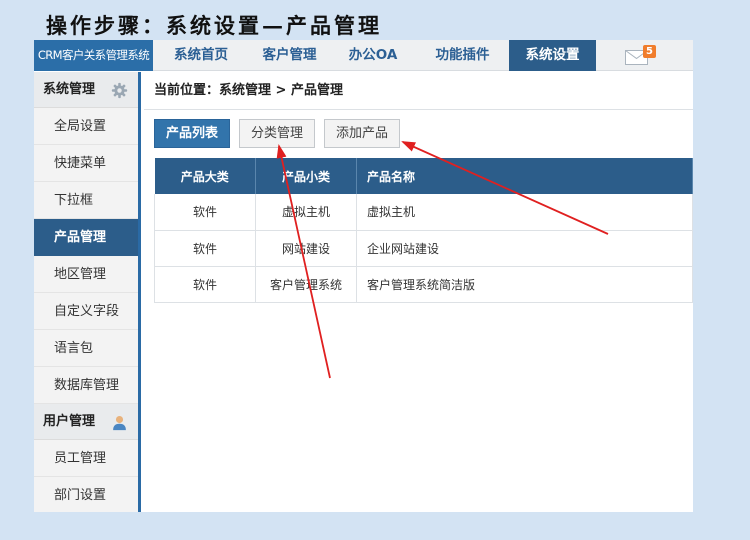 The height and width of the screenshot is (540, 750). What do you see at coordinates (289, 55) in the screenshot?
I see `nav-tab-customers: 客户管理` at bounding box center [289, 55].